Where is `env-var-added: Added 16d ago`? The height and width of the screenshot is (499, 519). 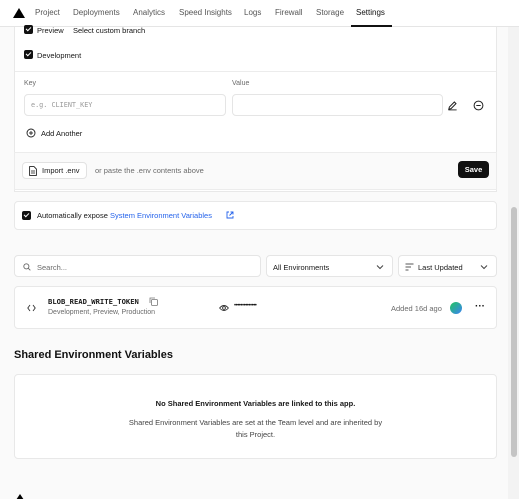
env-var-added: Added 16d ago is located at coordinates (416, 308).